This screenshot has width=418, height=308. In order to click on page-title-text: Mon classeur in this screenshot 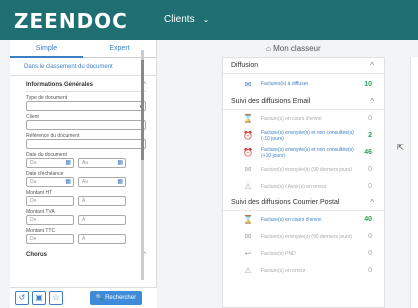, I will do `click(297, 48)`.